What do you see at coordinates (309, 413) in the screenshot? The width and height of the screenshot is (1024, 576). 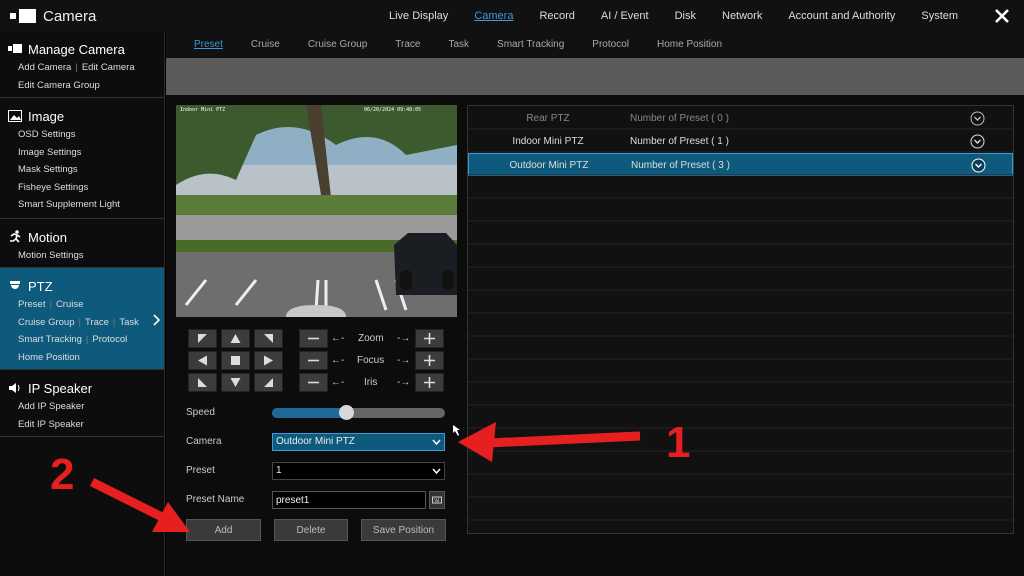 I see `speed-slider-fill` at bounding box center [309, 413].